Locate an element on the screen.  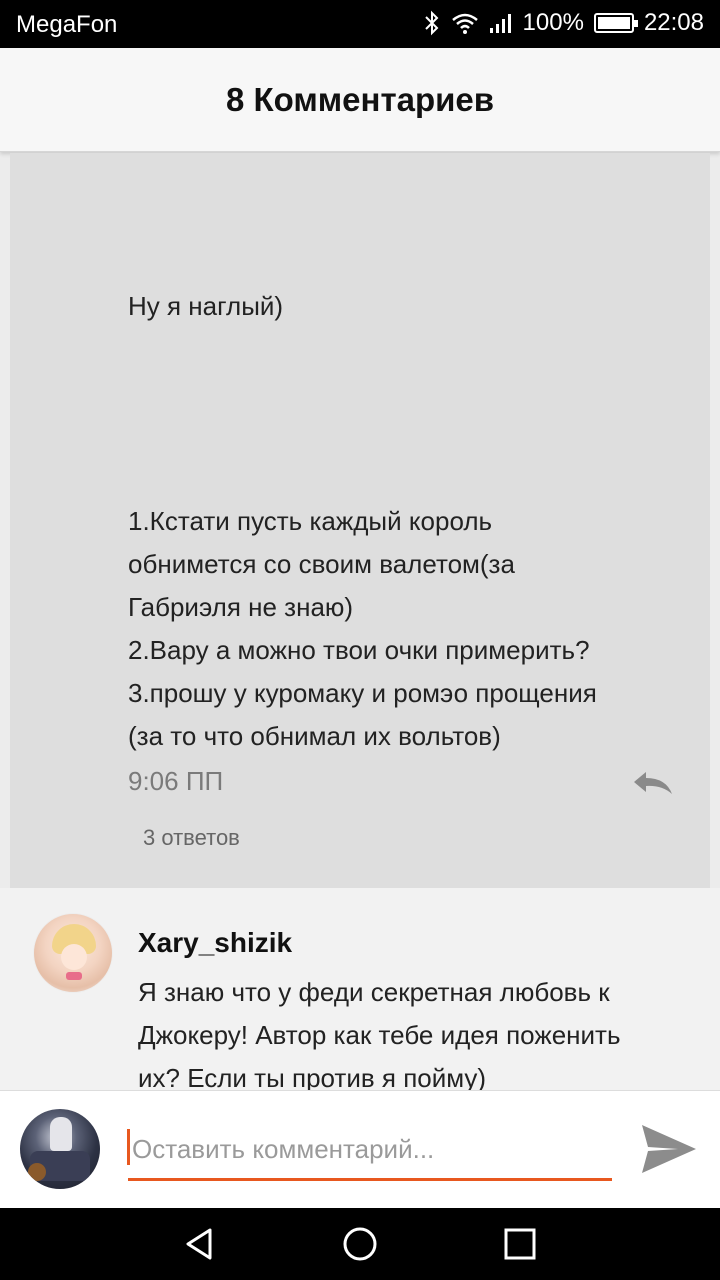
comment-line: Джокеру! Автор как тебе идея поженить is located at coordinates (379, 1035).